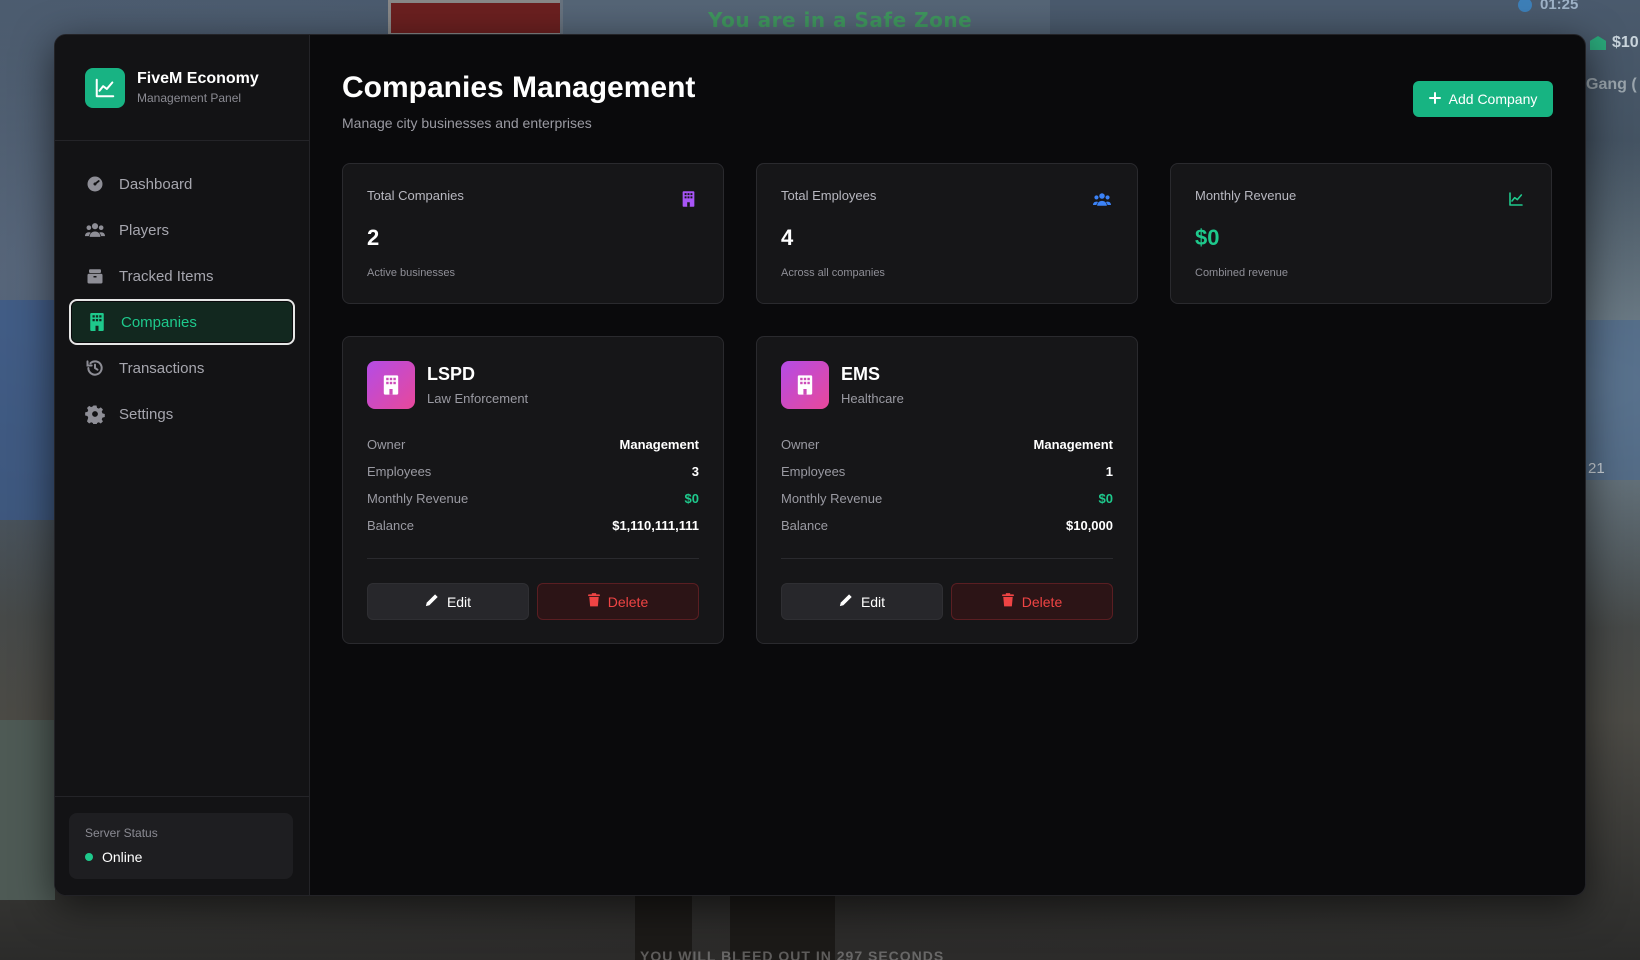  I want to click on stat-card-total-employees: Total Employees 4 Across all companies, so click(947, 233).